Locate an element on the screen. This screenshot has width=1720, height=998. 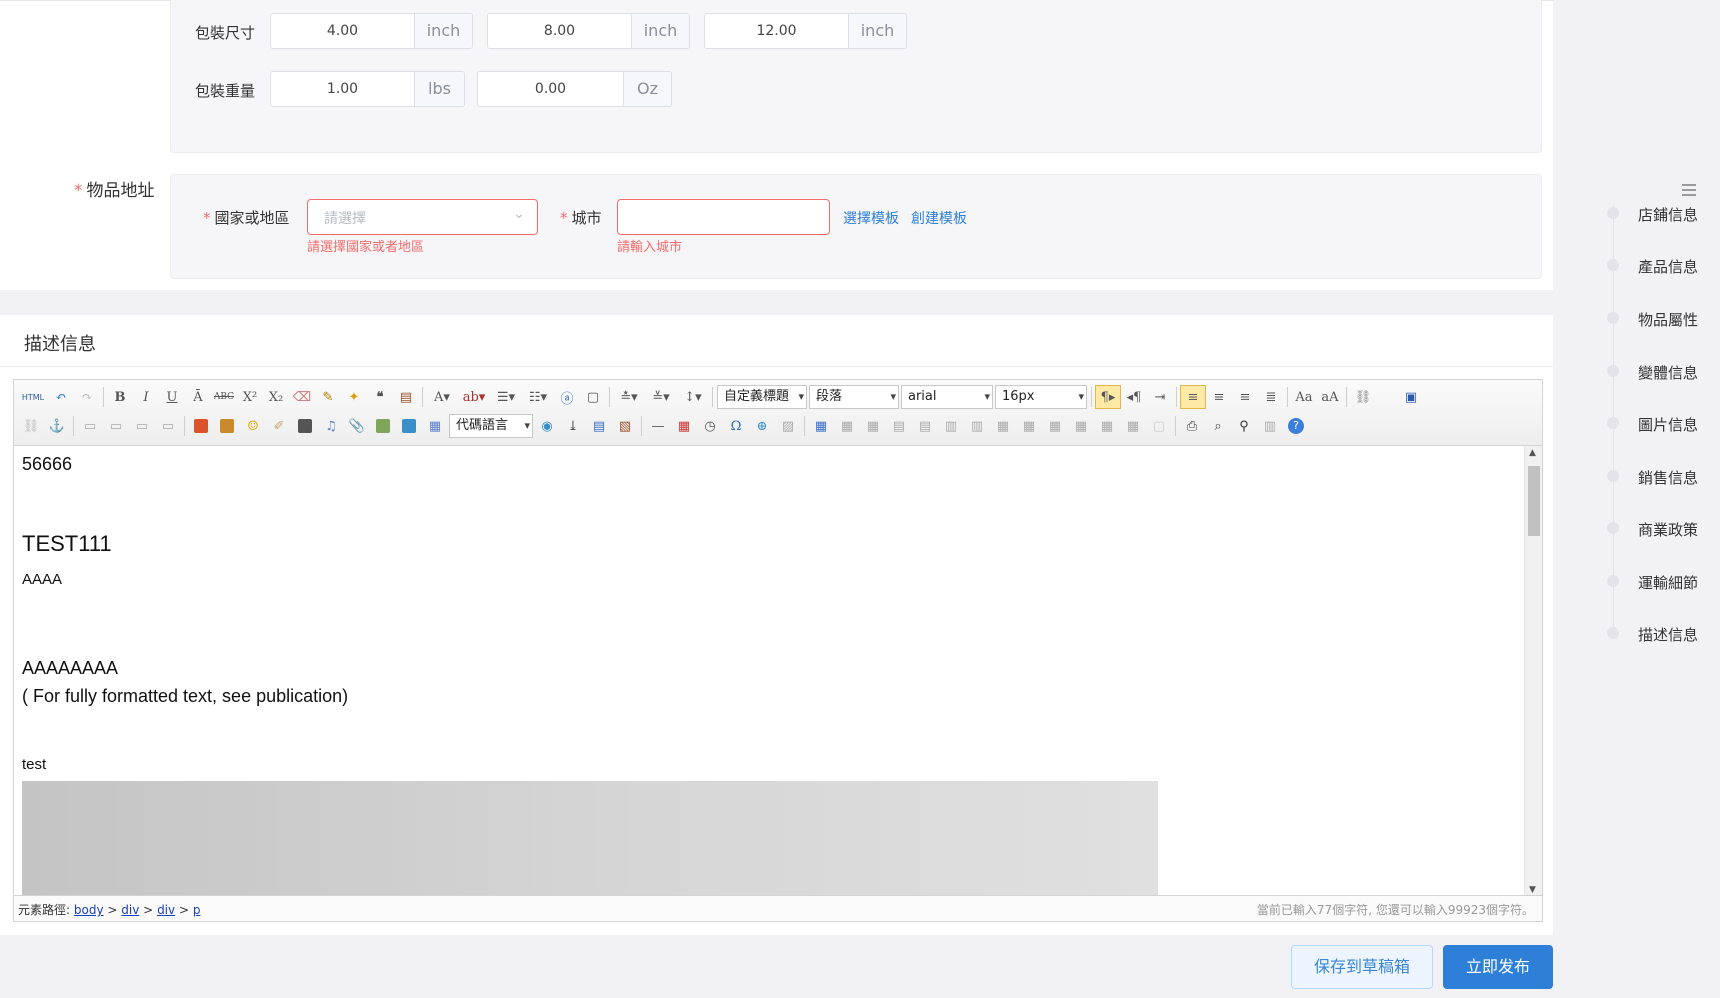
package-length-input: 4.00 inch is located at coordinates (371, 31).